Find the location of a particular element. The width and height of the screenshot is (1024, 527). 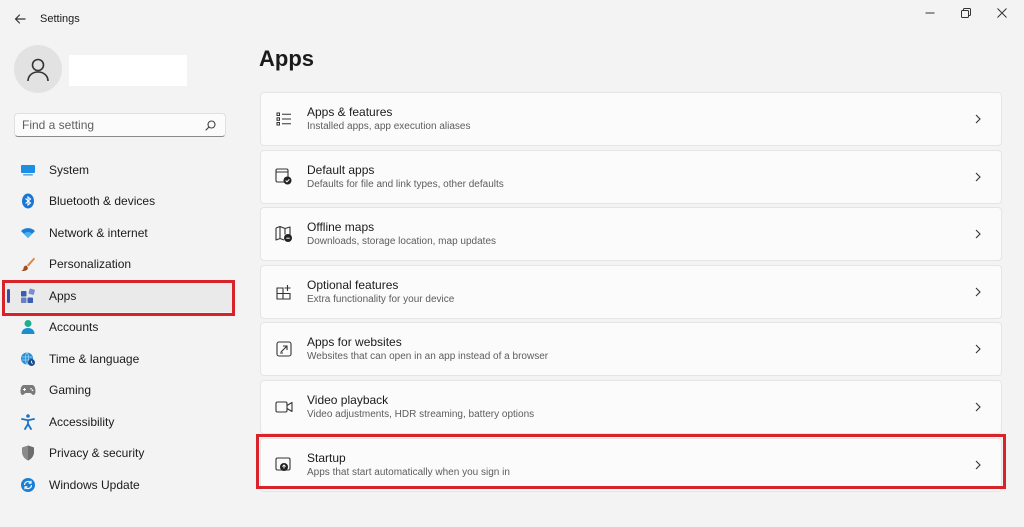

sidebar-item-label: Windows Update is located at coordinates (94, 484).